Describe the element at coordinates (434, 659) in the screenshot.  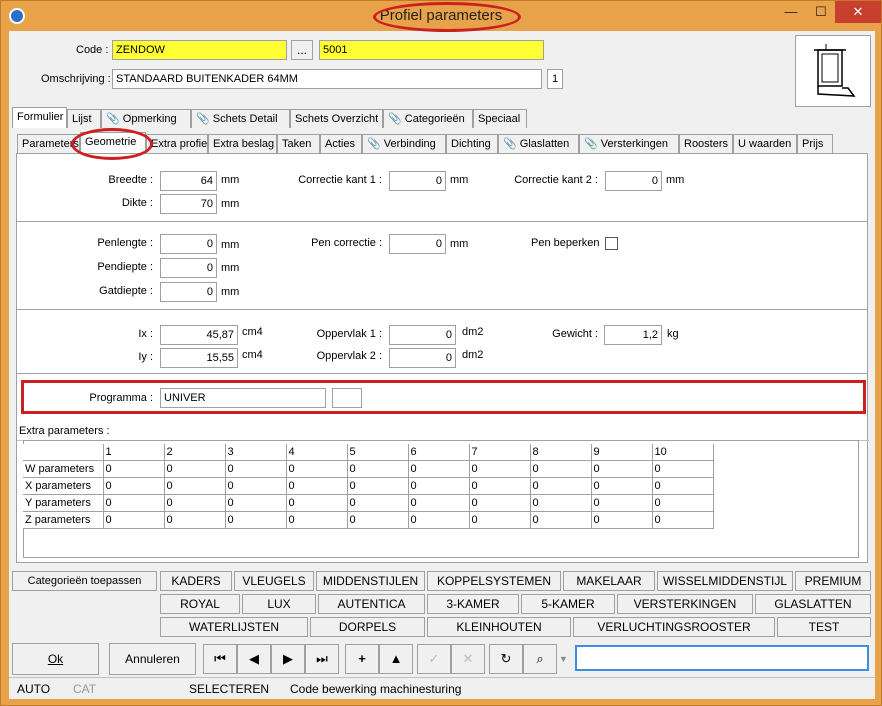
I see `confirm-icon: ✓` at that location.